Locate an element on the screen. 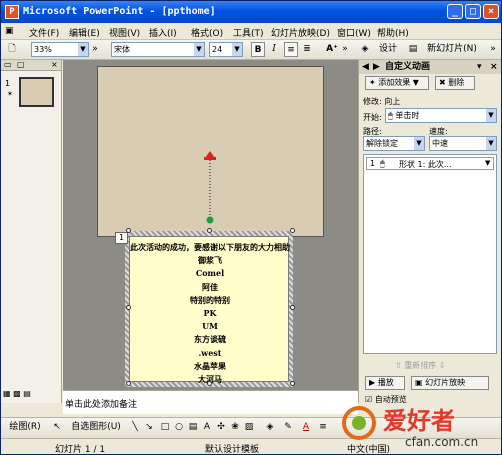  text-line: 此次活动的成功，要感谢以下朋友的大力相助 is located at coordinates (210, 247).